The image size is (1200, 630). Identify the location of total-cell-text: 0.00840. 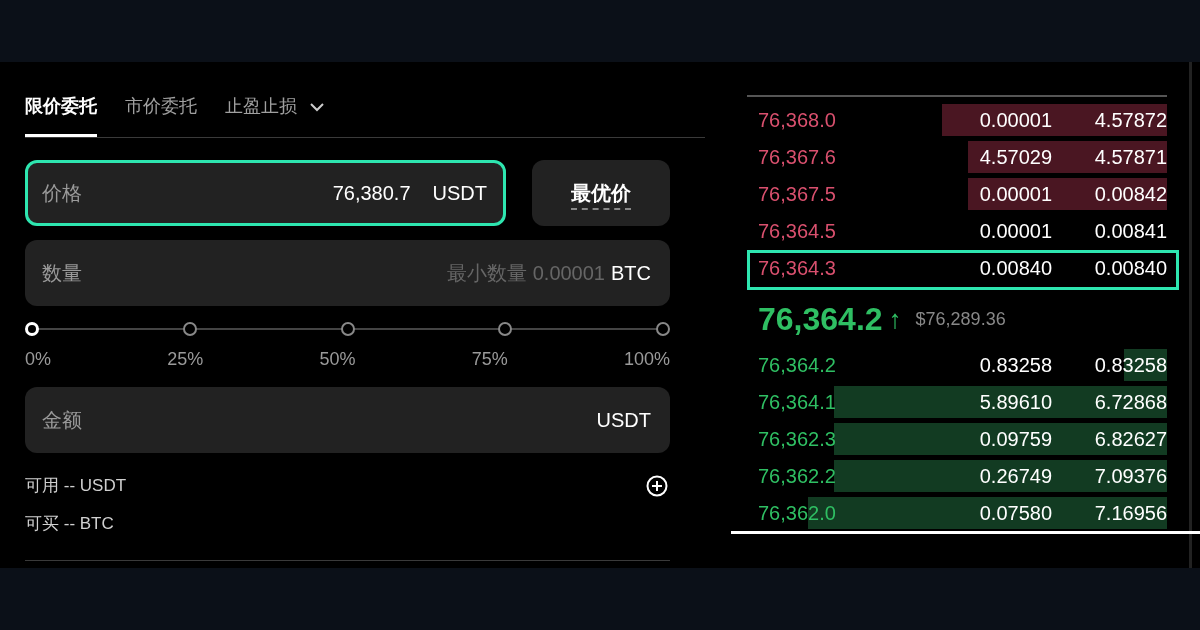
(1130, 268).